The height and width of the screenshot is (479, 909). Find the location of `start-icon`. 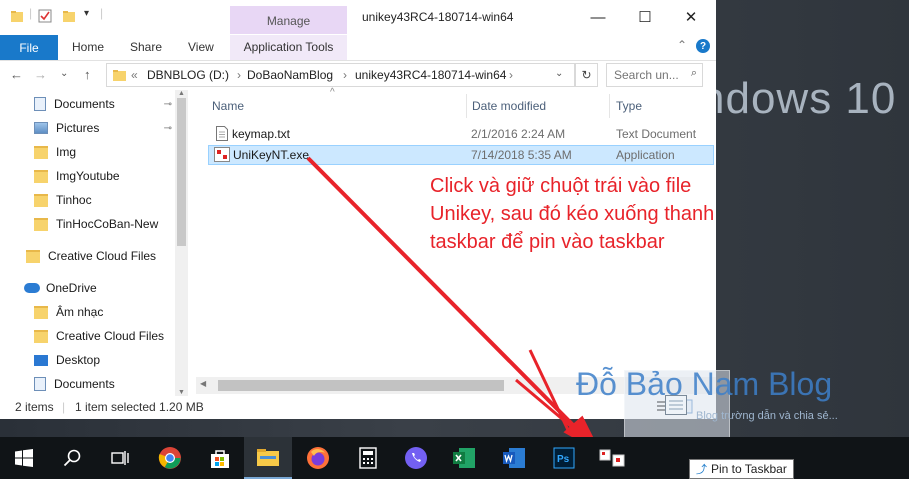

start-icon is located at coordinates (24, 458).